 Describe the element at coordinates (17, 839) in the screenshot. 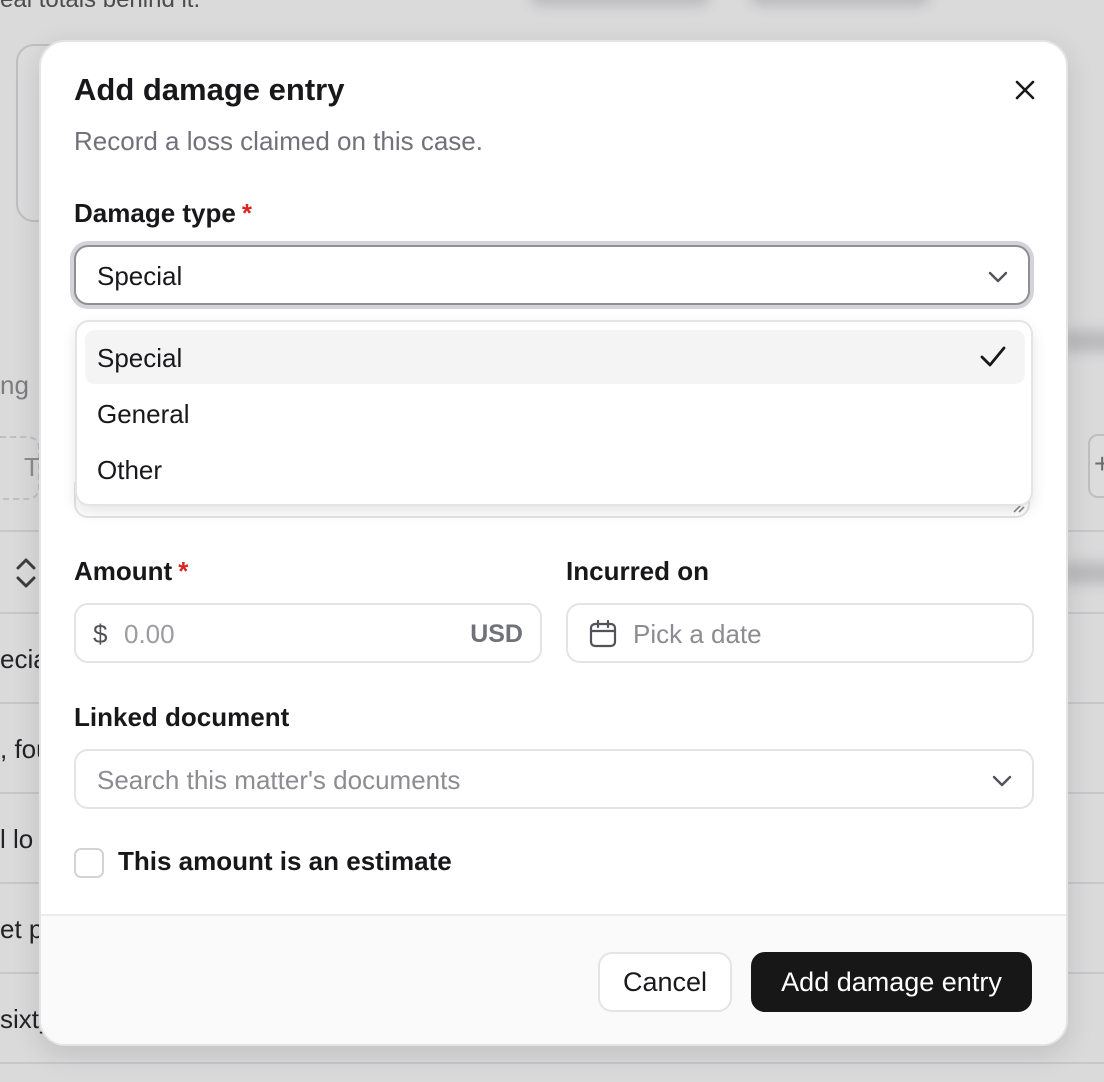

I see `table-cell: l lo` at that location.